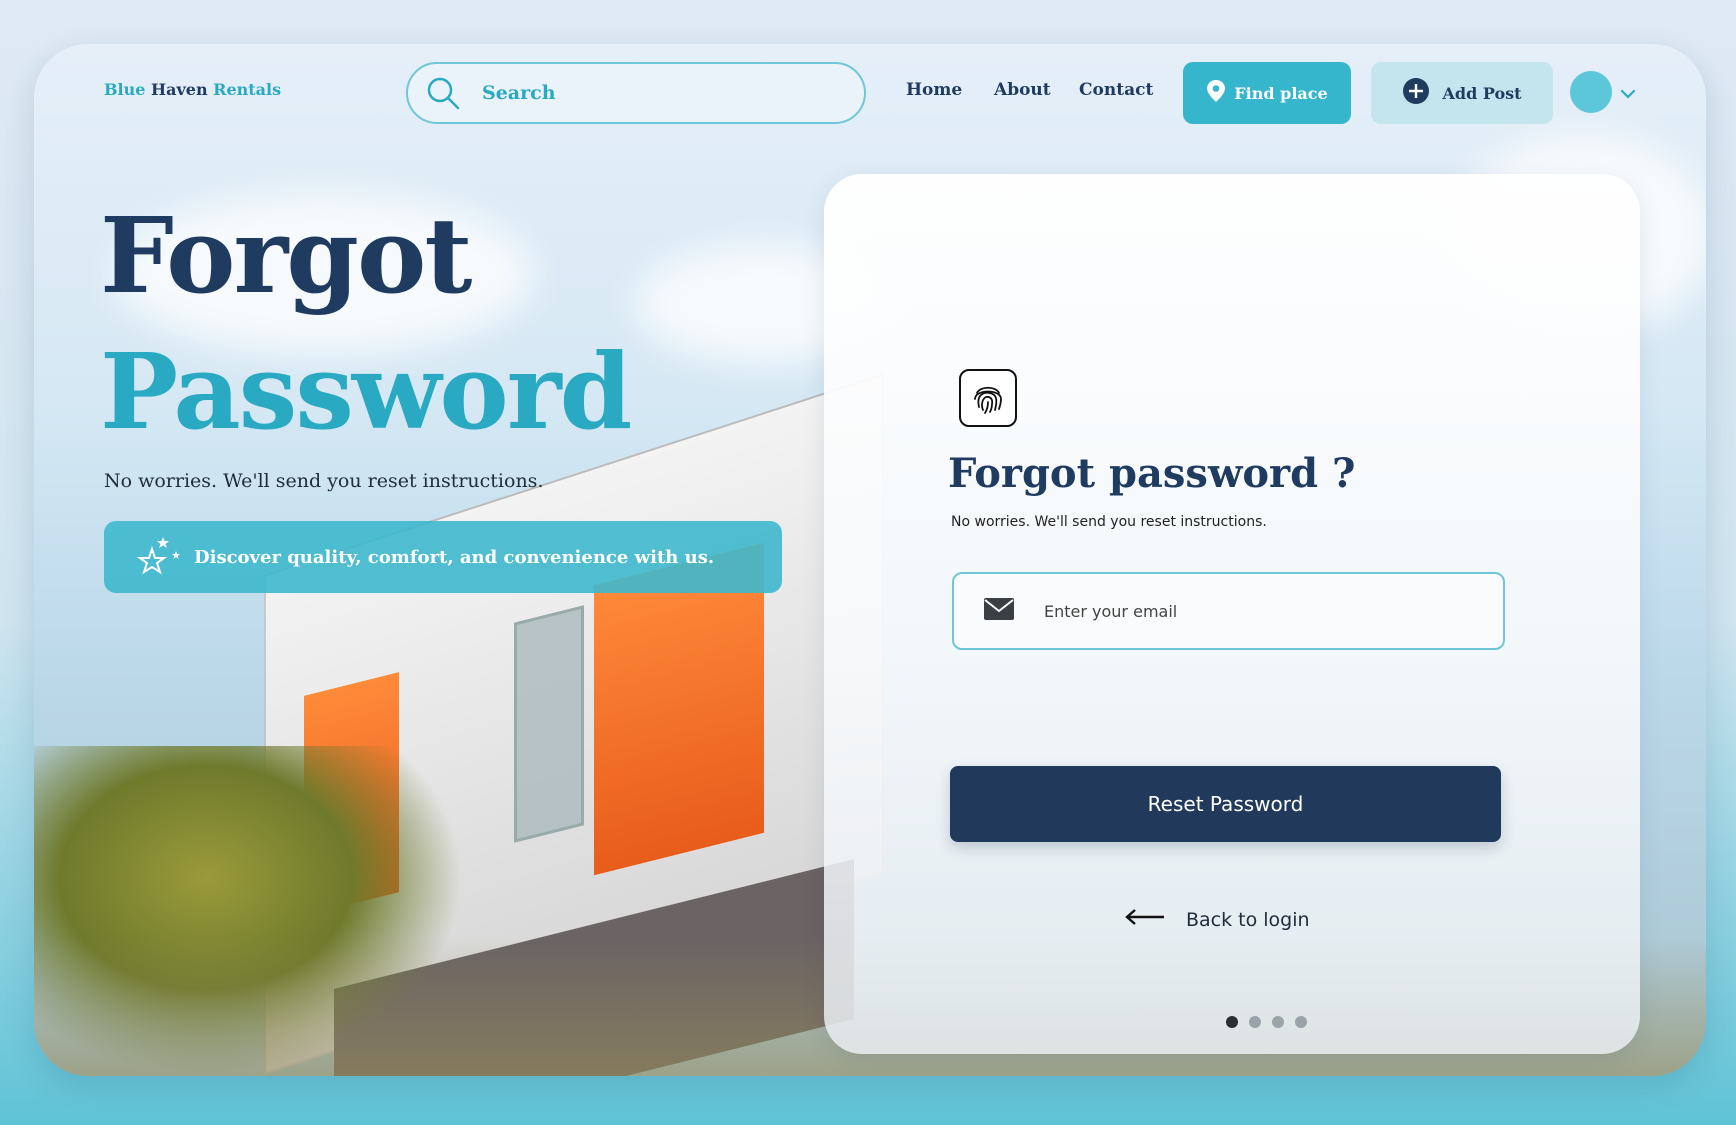  What do you see at coordinates (549, 724) in the screenshot?
I see `house-window` at bounding box center [549, 724].